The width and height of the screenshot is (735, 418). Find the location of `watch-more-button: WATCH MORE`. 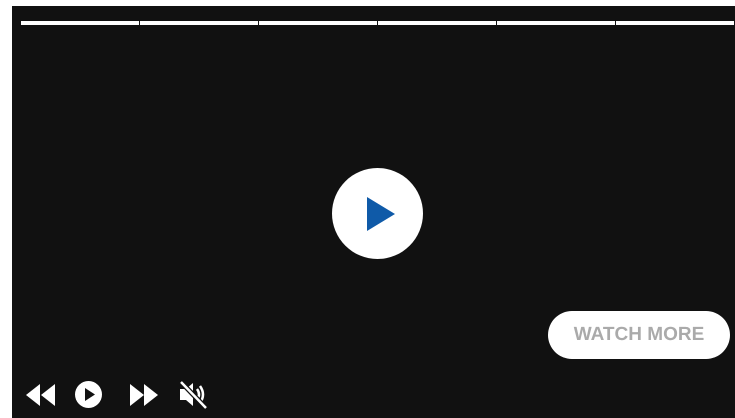

watch-more-button: WATCH MORE is located at coordinates (639, 335).